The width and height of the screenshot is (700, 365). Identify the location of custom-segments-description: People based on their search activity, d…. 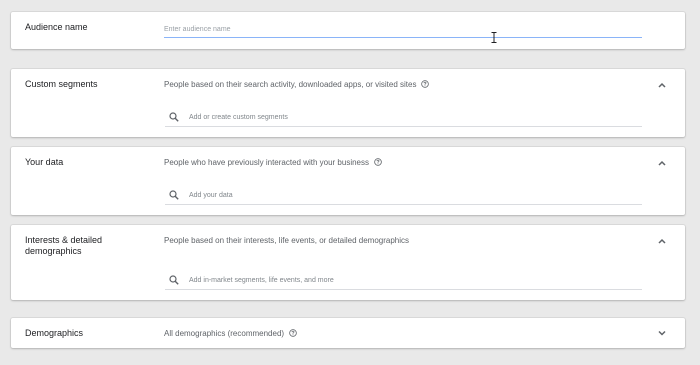
(297, 84).